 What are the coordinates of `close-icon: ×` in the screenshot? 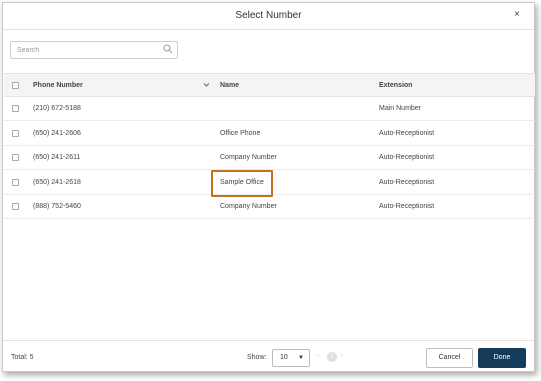 It's located at (517, 14).